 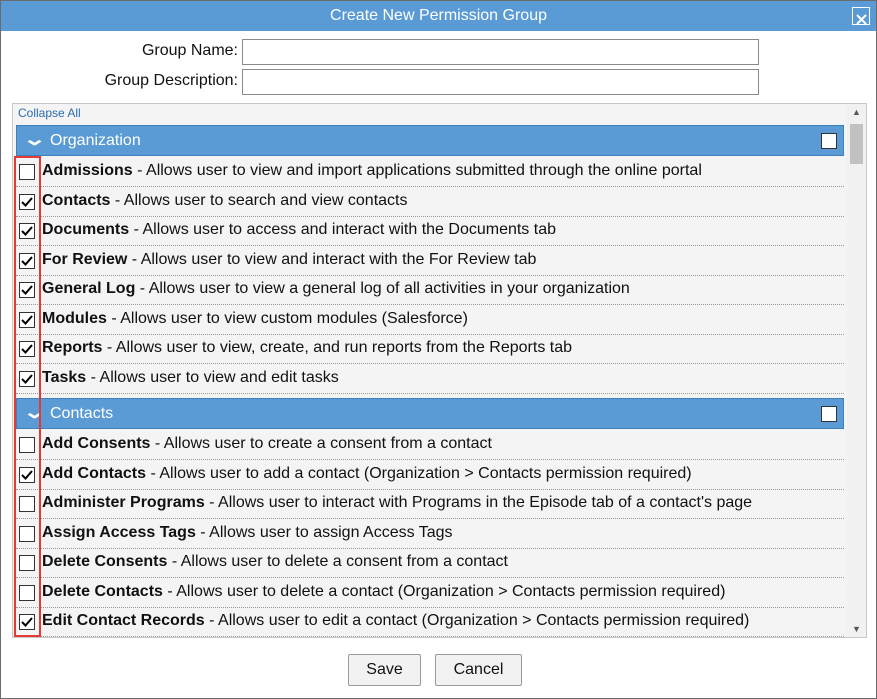 What do you see at coordinates (87, 170) in the screenshot?
I see `permission-name: Admissions` at bounding box center [87, 170].